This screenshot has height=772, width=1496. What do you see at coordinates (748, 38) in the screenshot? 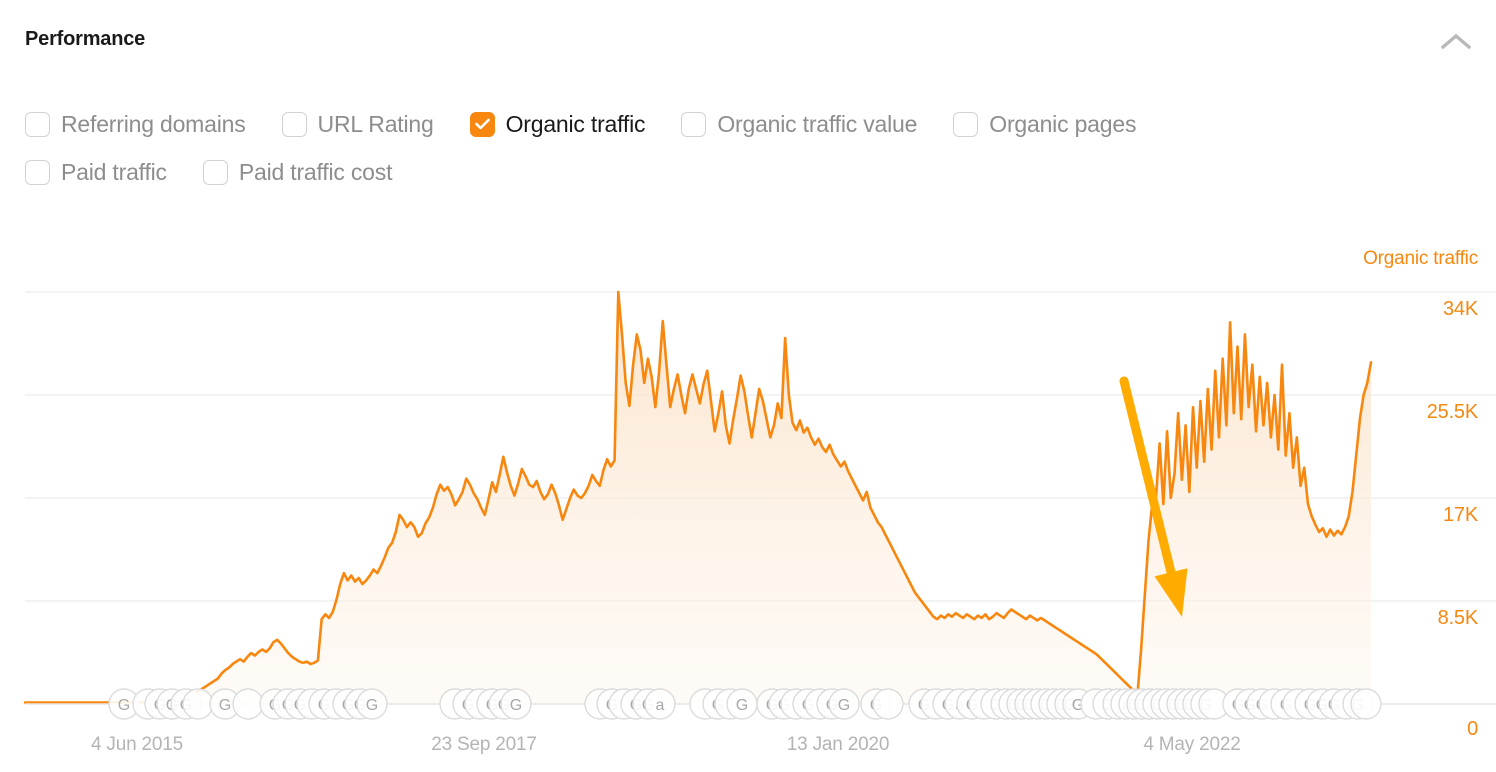
I see `performance-panel-header: Performance` at bounding box center [748, 38].